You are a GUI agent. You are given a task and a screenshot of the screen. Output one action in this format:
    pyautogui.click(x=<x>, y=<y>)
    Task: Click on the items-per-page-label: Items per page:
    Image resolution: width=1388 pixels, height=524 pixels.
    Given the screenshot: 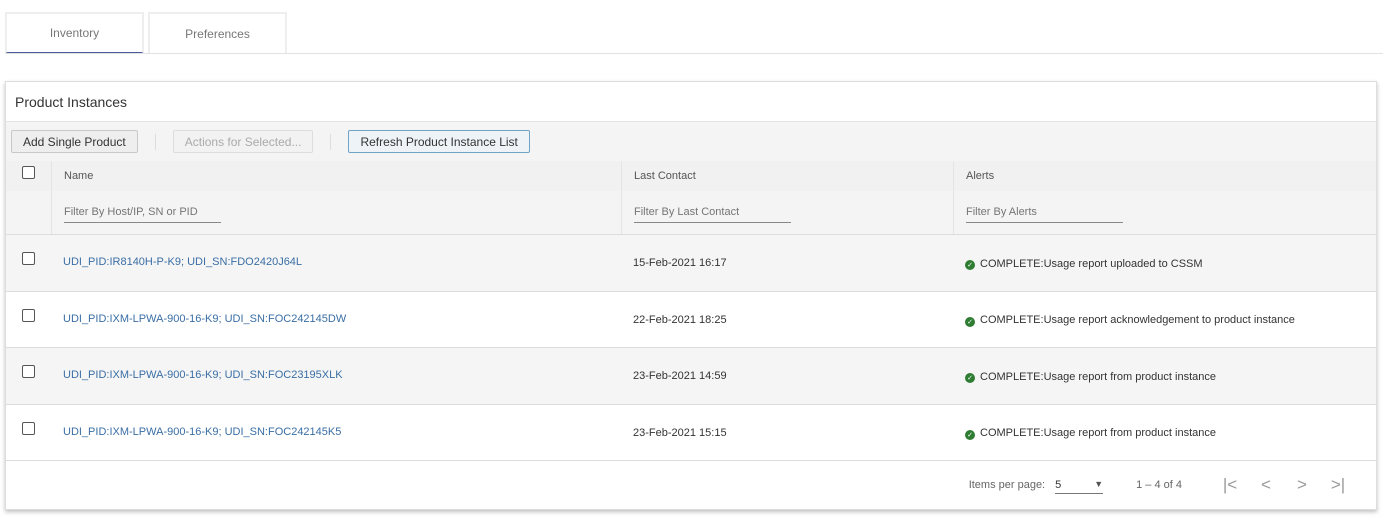 What is the action you would take?
    pyautogui.click(x=1007, y=485)
    